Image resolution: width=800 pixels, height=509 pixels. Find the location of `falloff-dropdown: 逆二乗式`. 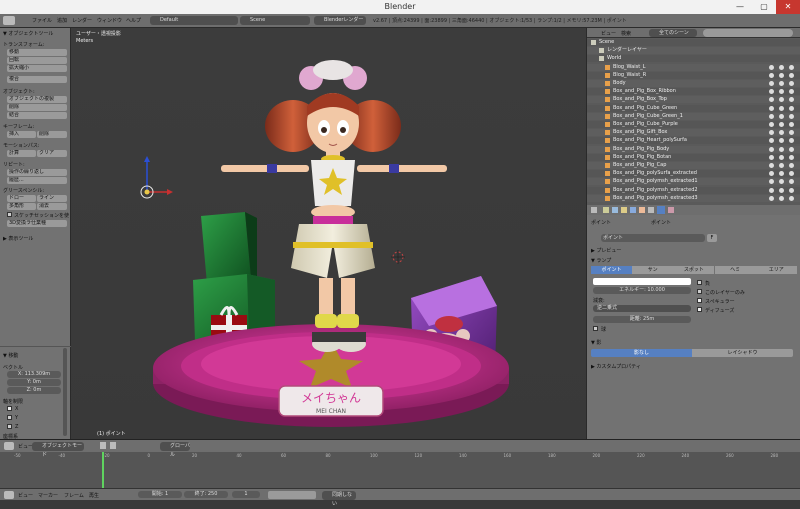

falloff-dropdown: 逆二乗式 is located at coordinates (642, 308).